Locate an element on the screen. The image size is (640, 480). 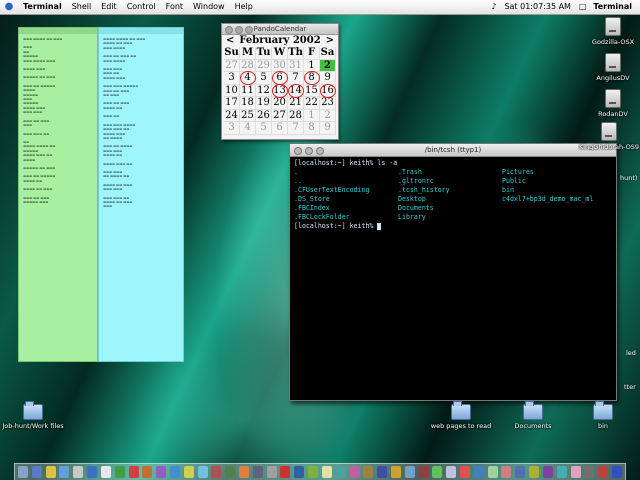
prev-month-button: < is located at coordinates (230, 41).